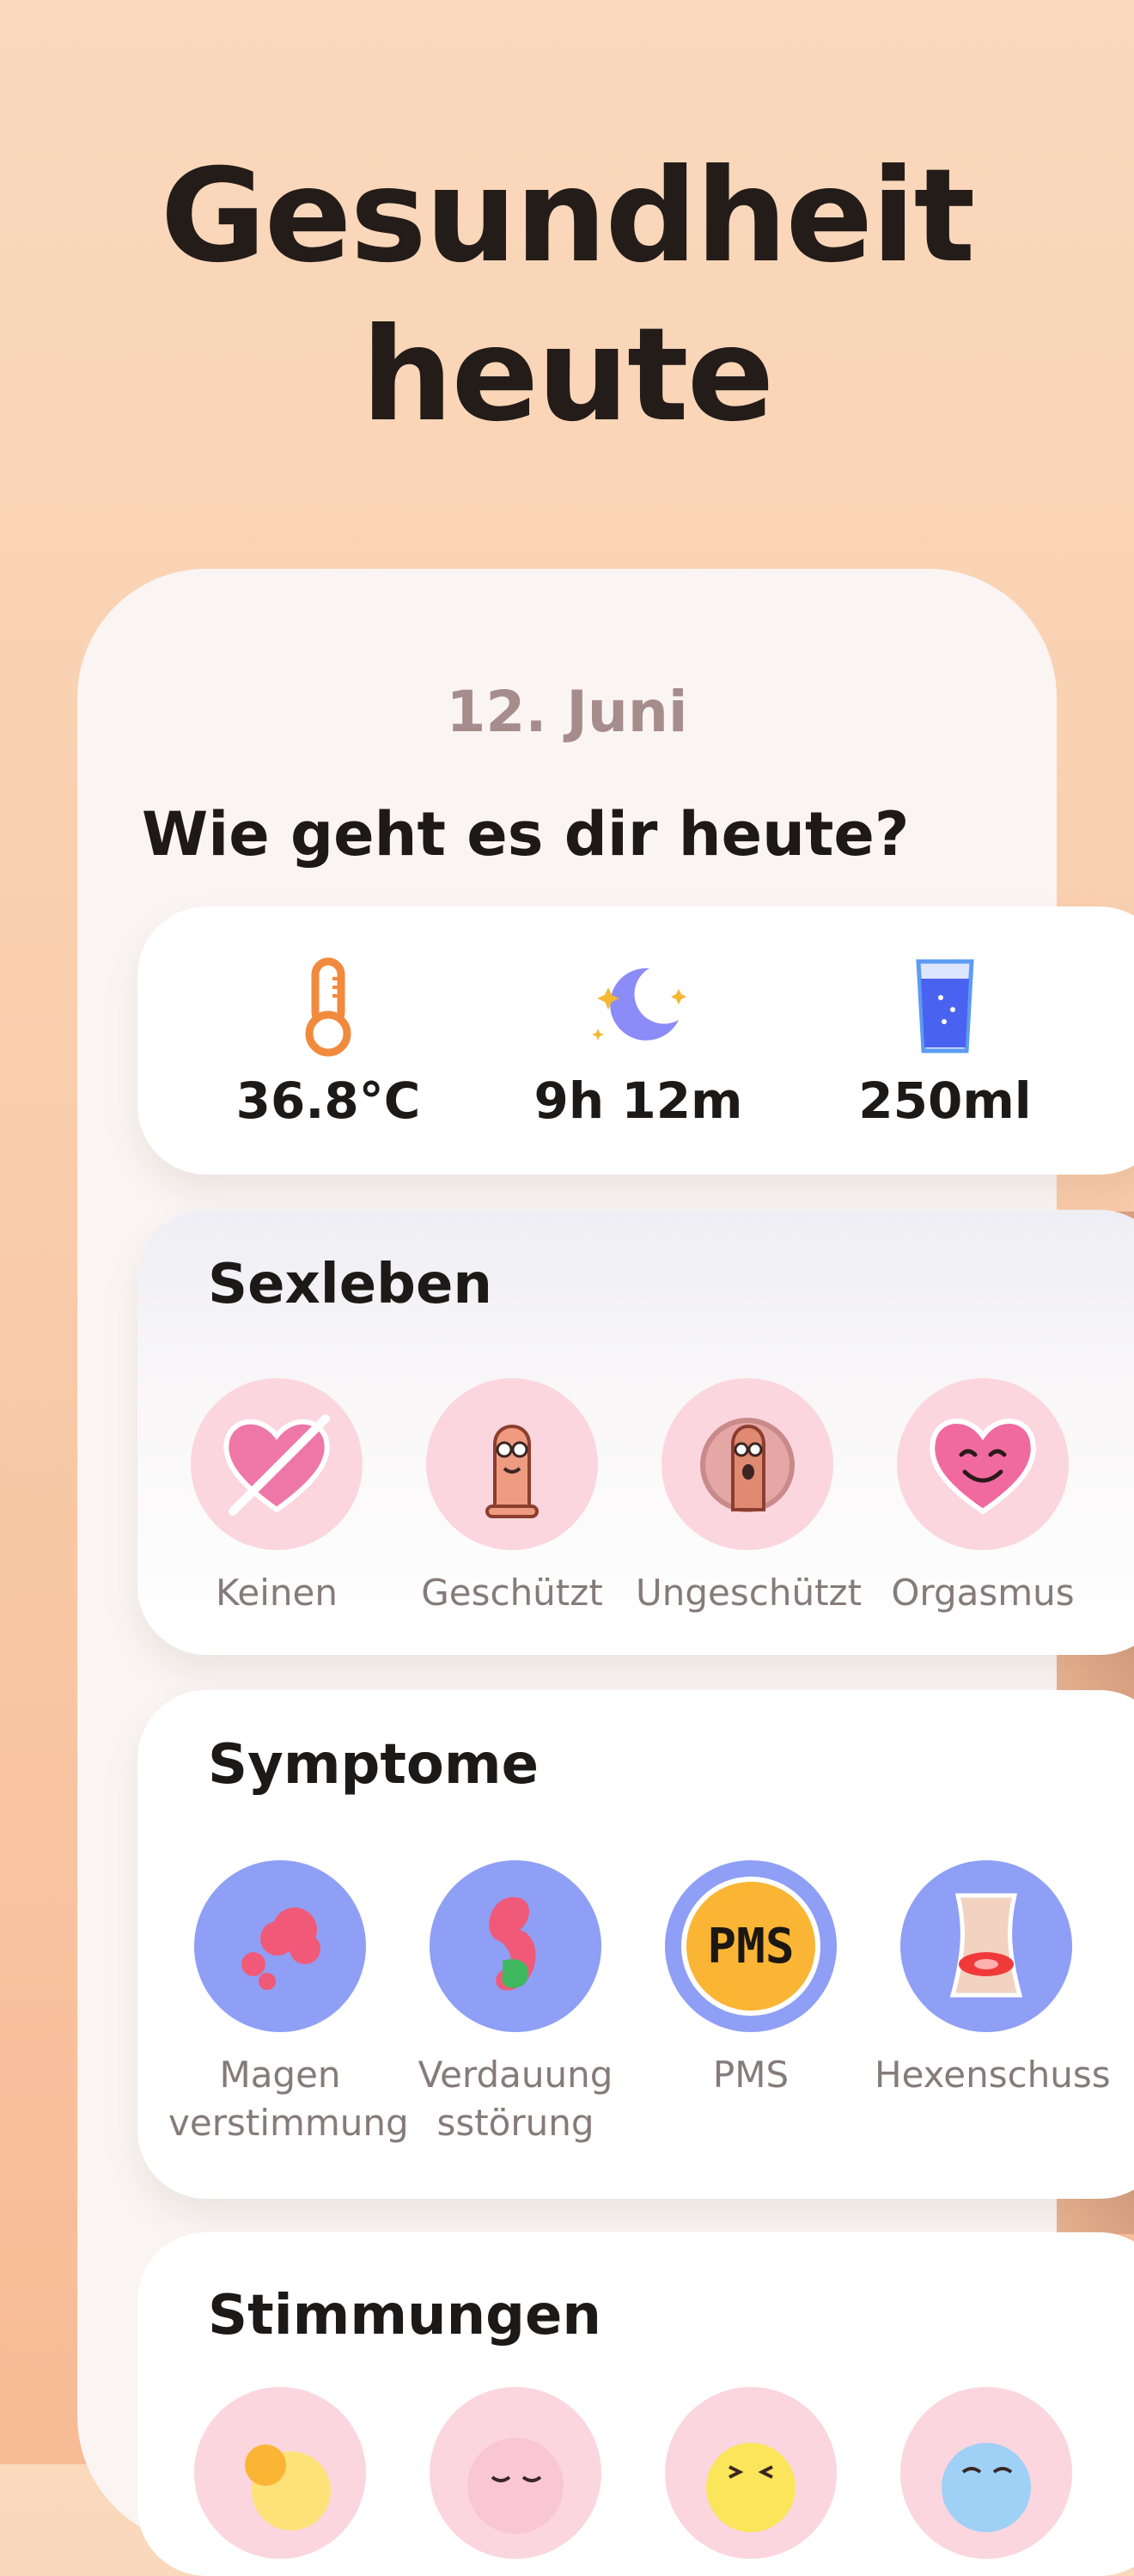 The height and width of the screenshot is (2576, 1134). What do you see at coordinates (515, 2099) in the screenshot?
I see `option-label: Verdauung sstörung` at bounding box center [515, 2099].